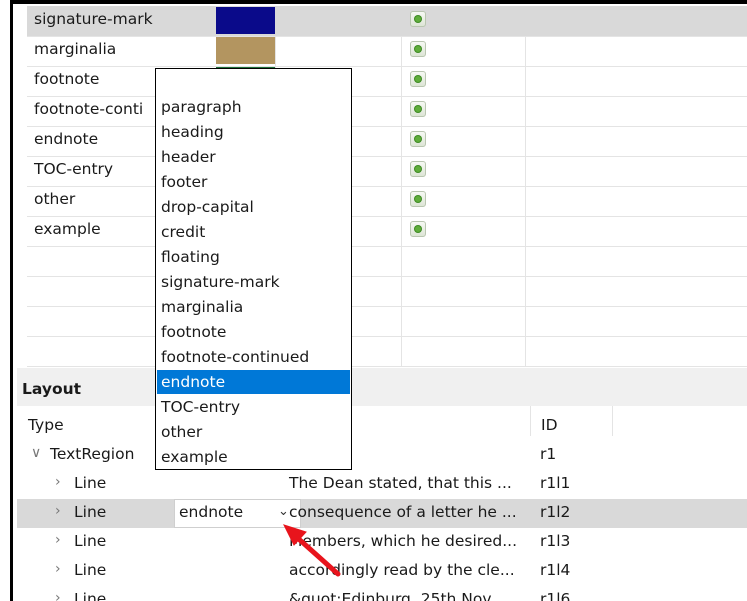 This screenshot has width=747, height=601. What do you see at coordinates (92, 454) in the screenshot?
I see `row-type: TextRegion` at bounding box center [92, 454].